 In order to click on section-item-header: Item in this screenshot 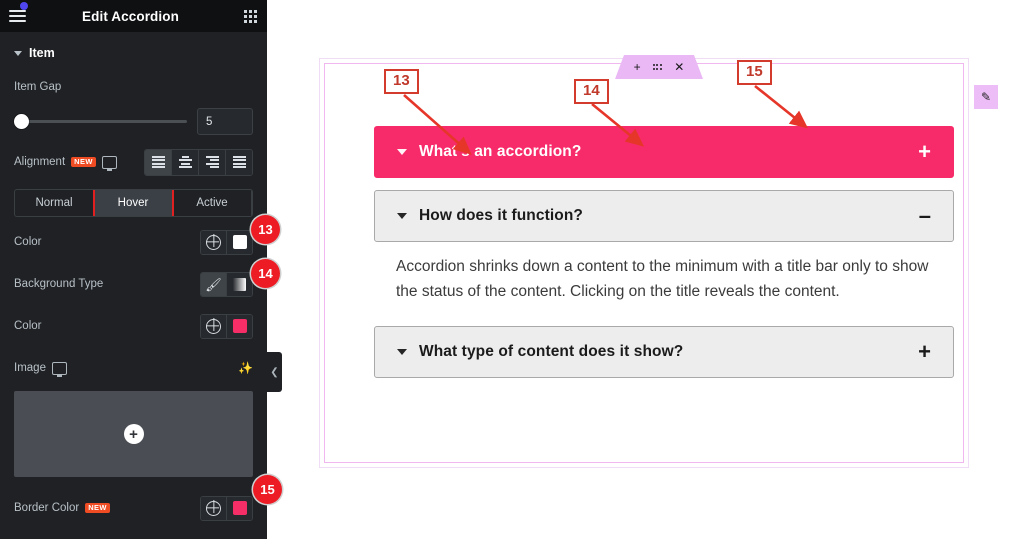, I will do `click(133, 51)`.